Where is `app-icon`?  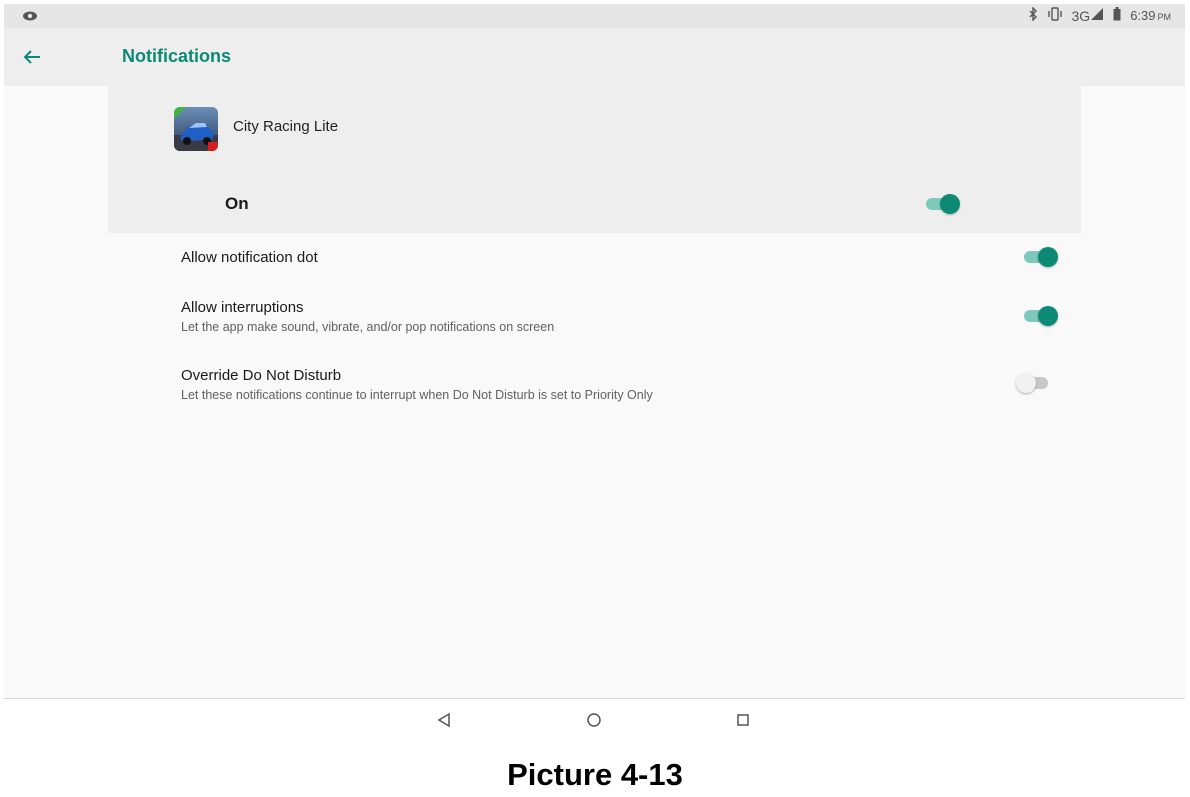
app-icon is located at coordinates (196, 129).